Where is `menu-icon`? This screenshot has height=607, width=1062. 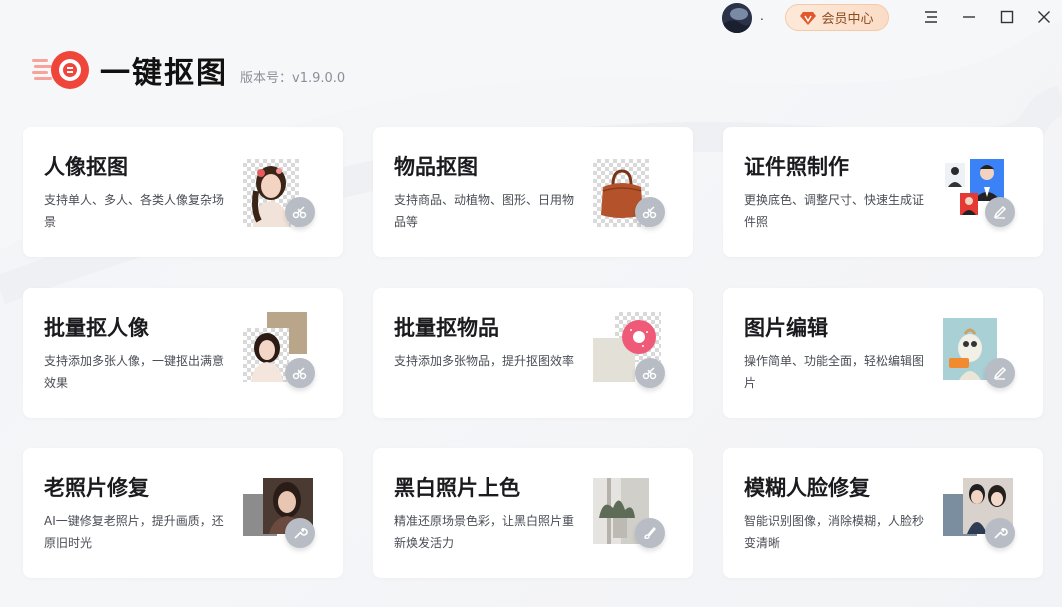
menu-icon is located at coordinates (931, 17).